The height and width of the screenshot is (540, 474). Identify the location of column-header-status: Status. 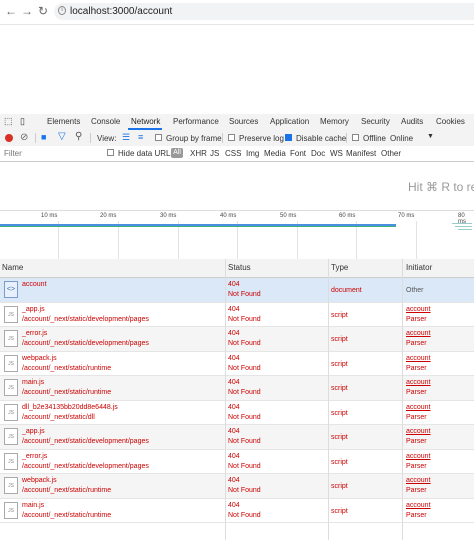
(239, 267).